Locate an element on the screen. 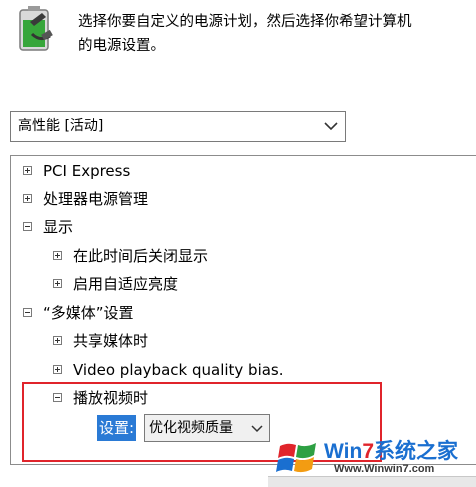  watermark-title: Win7系统之家 is located at coordinates (391, 450).